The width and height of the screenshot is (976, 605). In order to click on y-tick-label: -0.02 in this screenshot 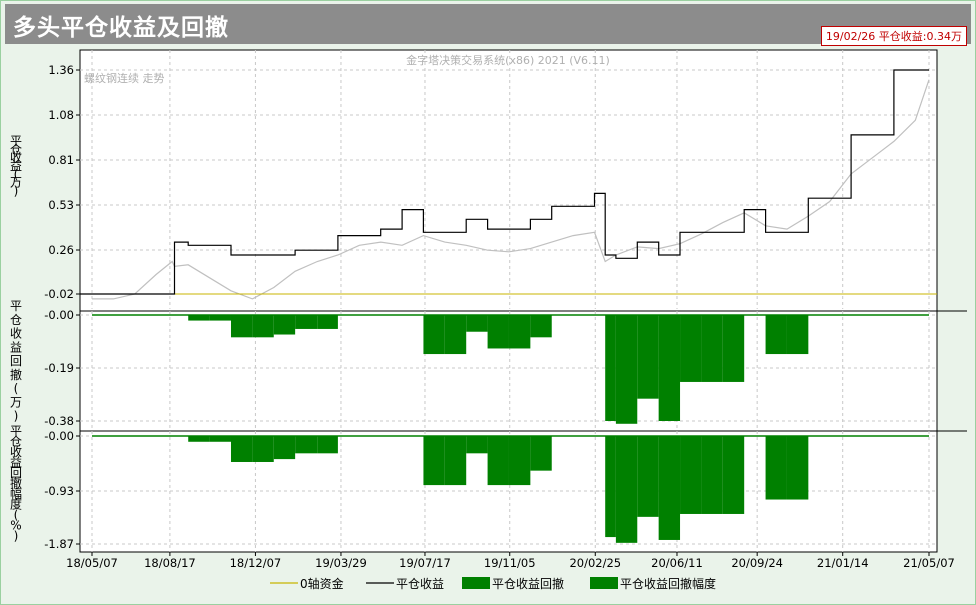, I will do `click(59, 294)`.